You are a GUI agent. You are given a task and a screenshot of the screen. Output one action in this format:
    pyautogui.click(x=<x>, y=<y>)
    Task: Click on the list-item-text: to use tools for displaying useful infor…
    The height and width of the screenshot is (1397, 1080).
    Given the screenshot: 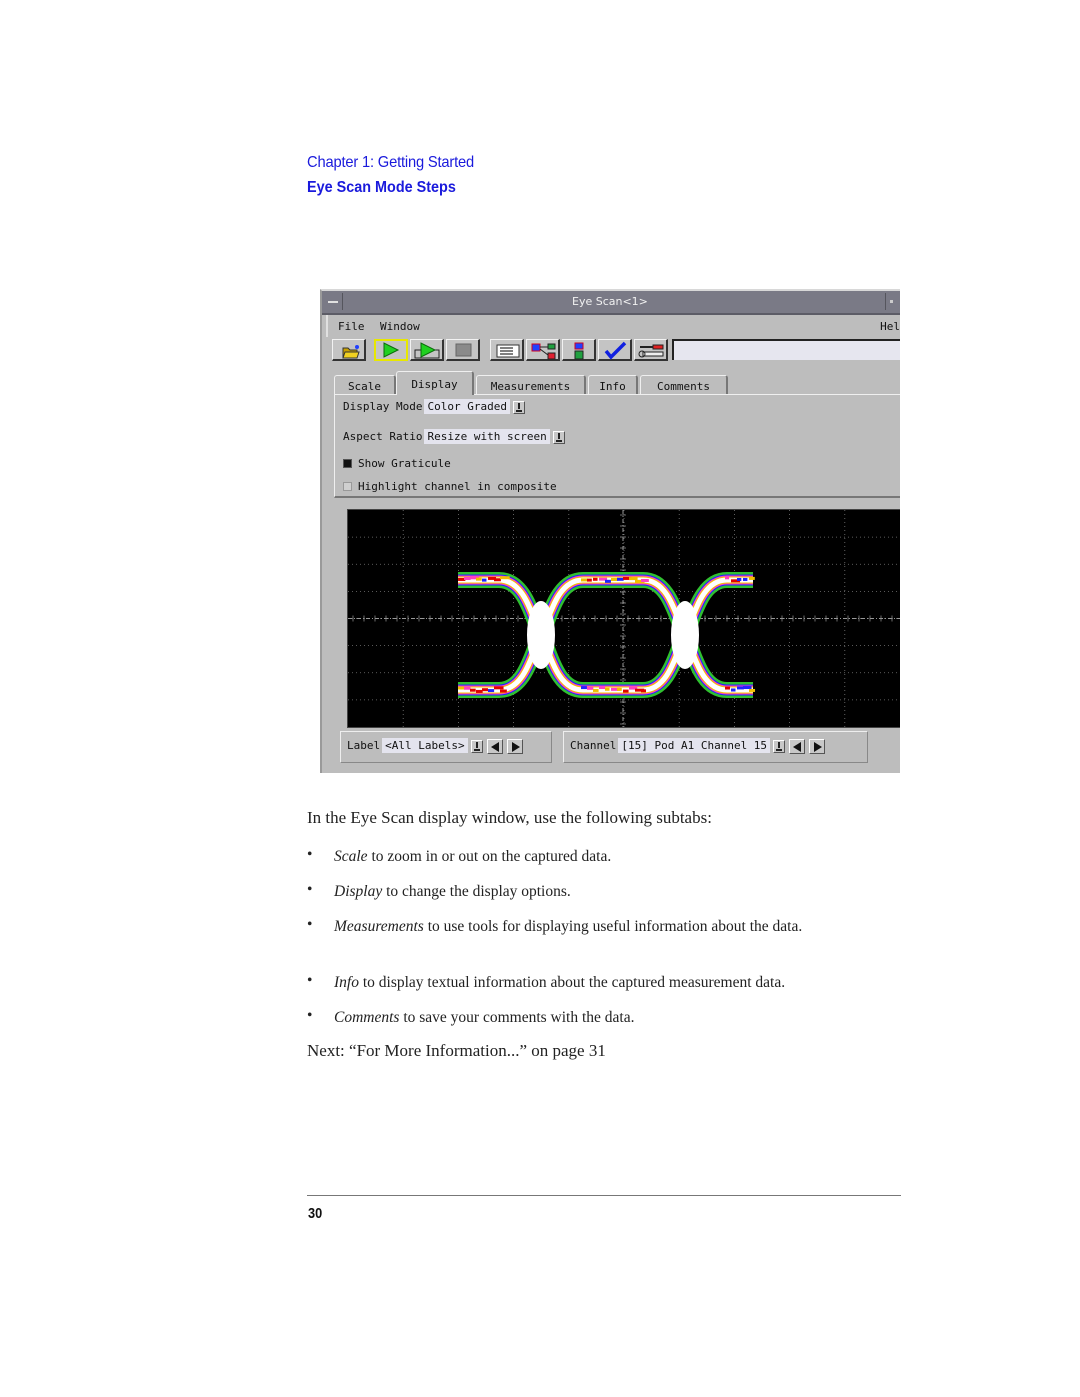 What is the action you would take?
    pyautogui.click(x=613, y=926)
    